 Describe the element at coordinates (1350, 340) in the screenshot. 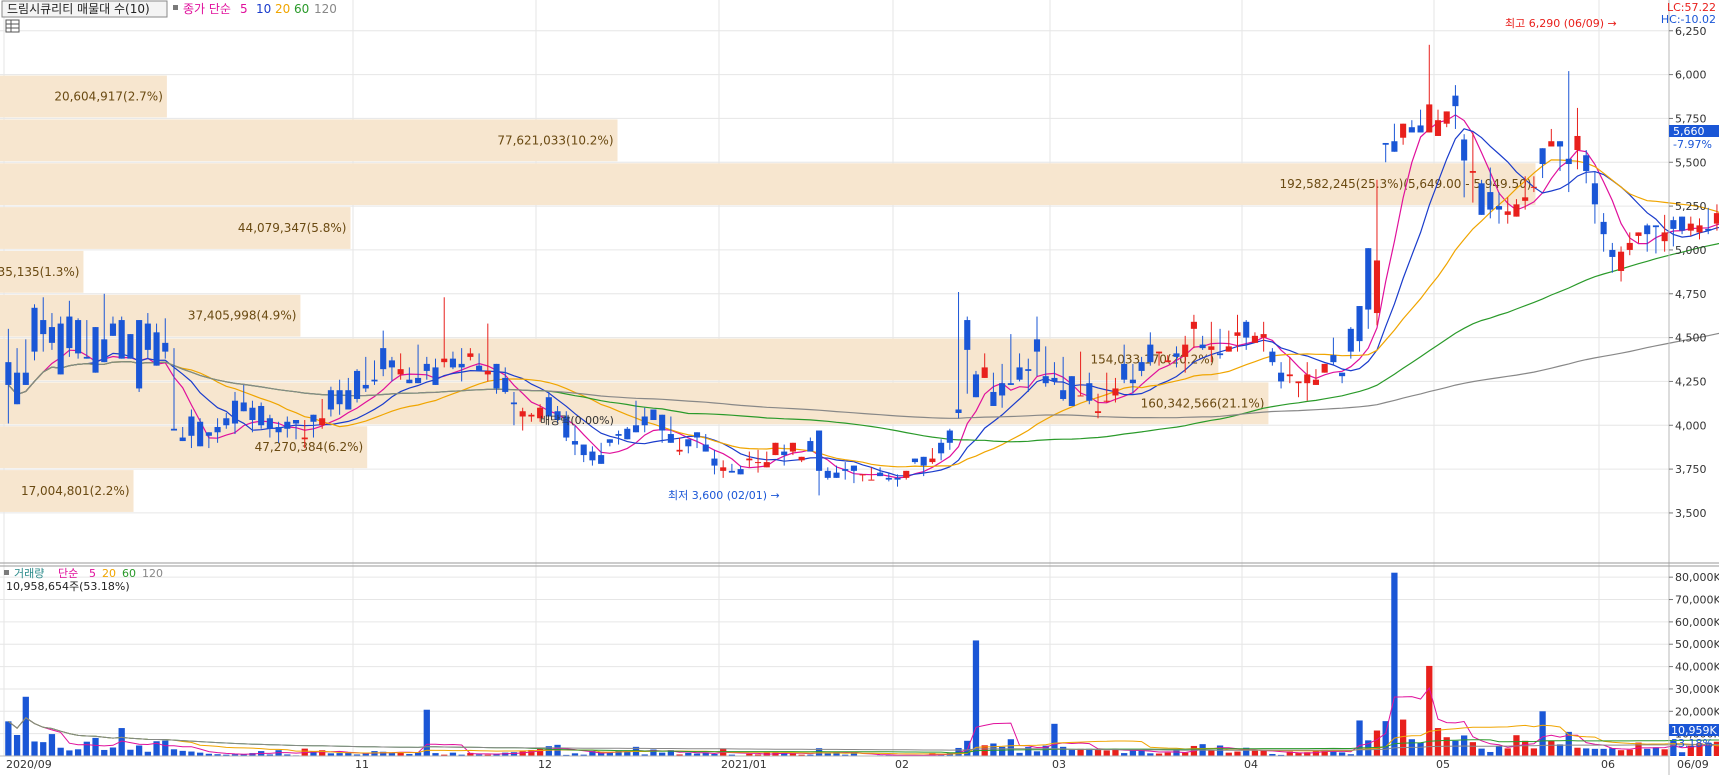

I see `candle-body` at that location.